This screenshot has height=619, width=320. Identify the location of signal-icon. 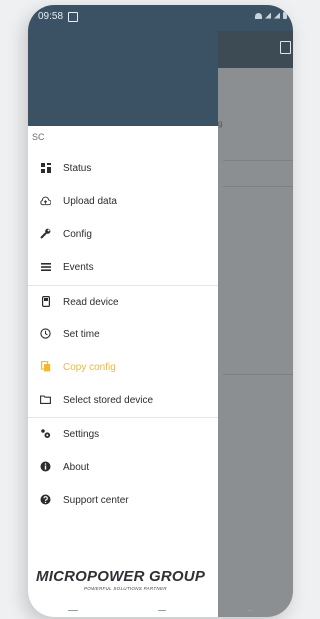
(268, 15).